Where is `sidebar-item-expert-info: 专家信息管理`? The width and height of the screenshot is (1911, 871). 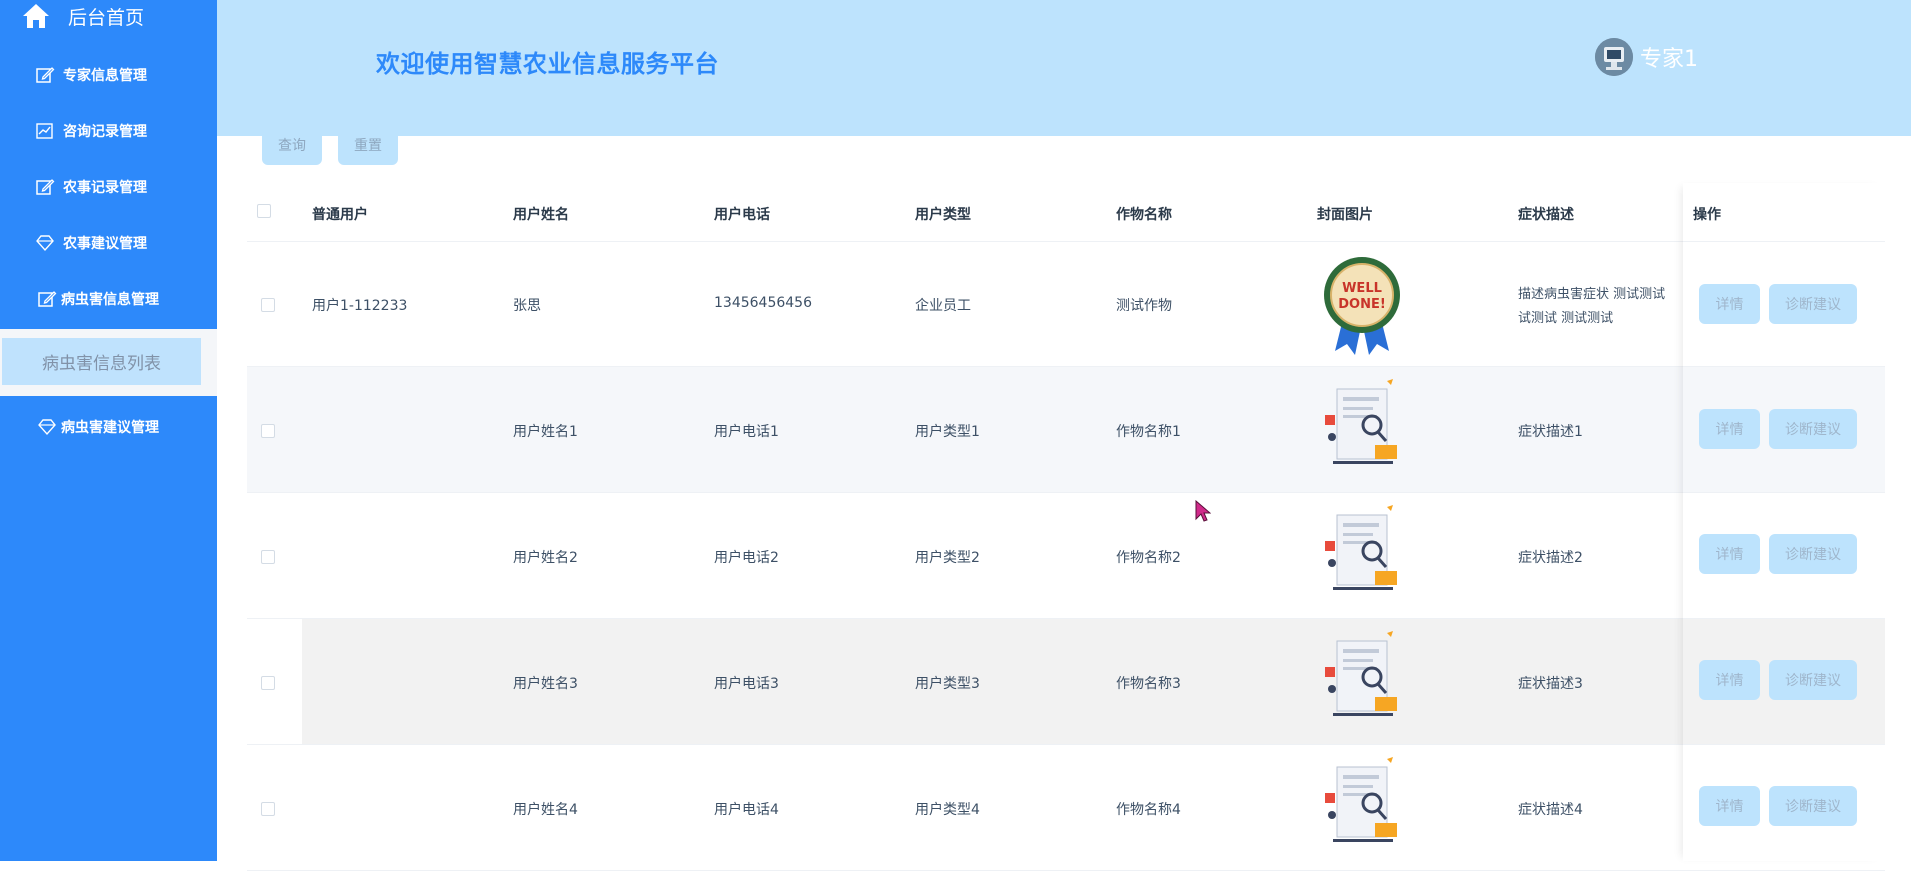
sidebar-item-expert-info: 专家信息管理 is located at coordinates (108, 75).